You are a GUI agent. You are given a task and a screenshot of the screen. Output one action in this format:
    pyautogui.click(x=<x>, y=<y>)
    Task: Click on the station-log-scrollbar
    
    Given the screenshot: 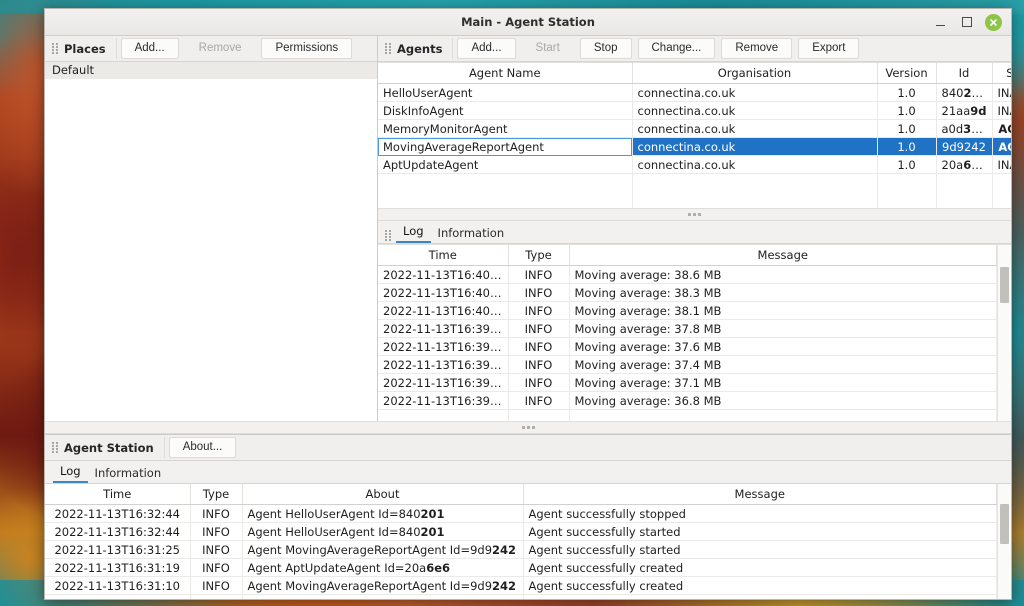 What is the action you would take?
    pyautogui.click(x=1004, y=541)
    